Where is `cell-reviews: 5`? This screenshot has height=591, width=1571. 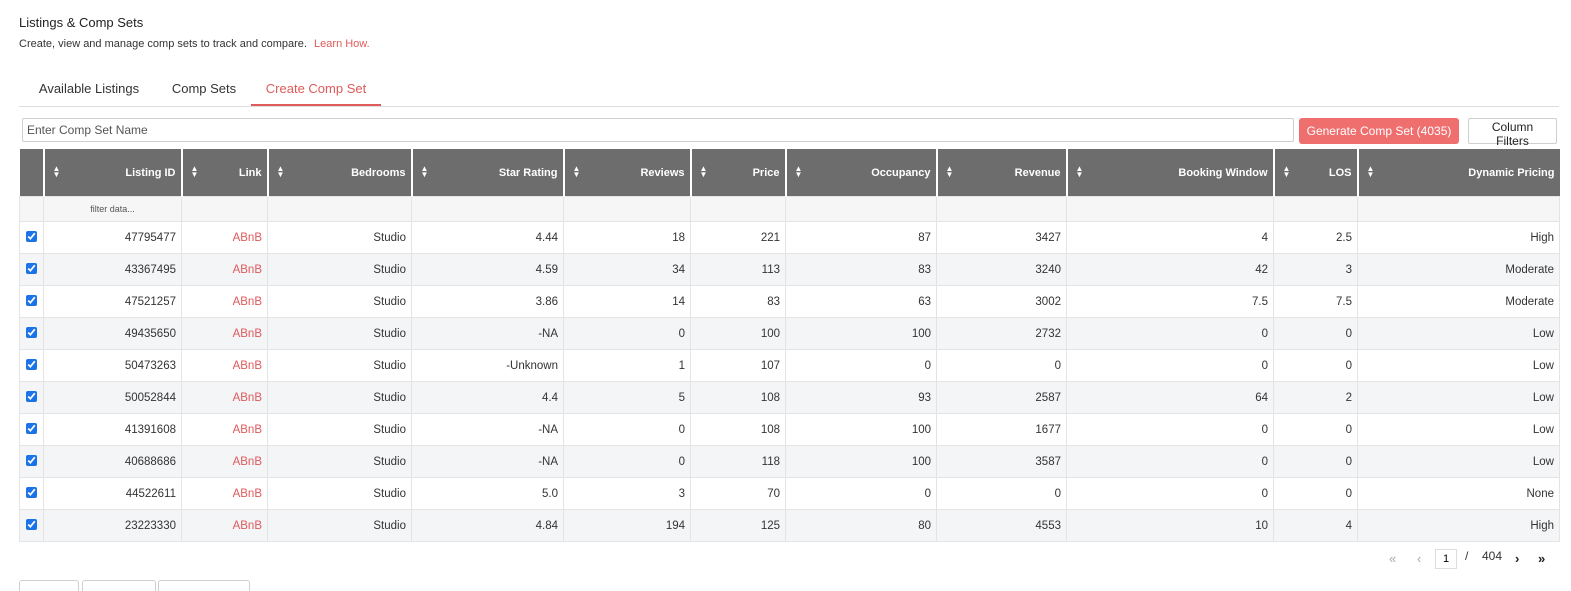
cell-reviews: 5 is located at coordinates (627, 397).